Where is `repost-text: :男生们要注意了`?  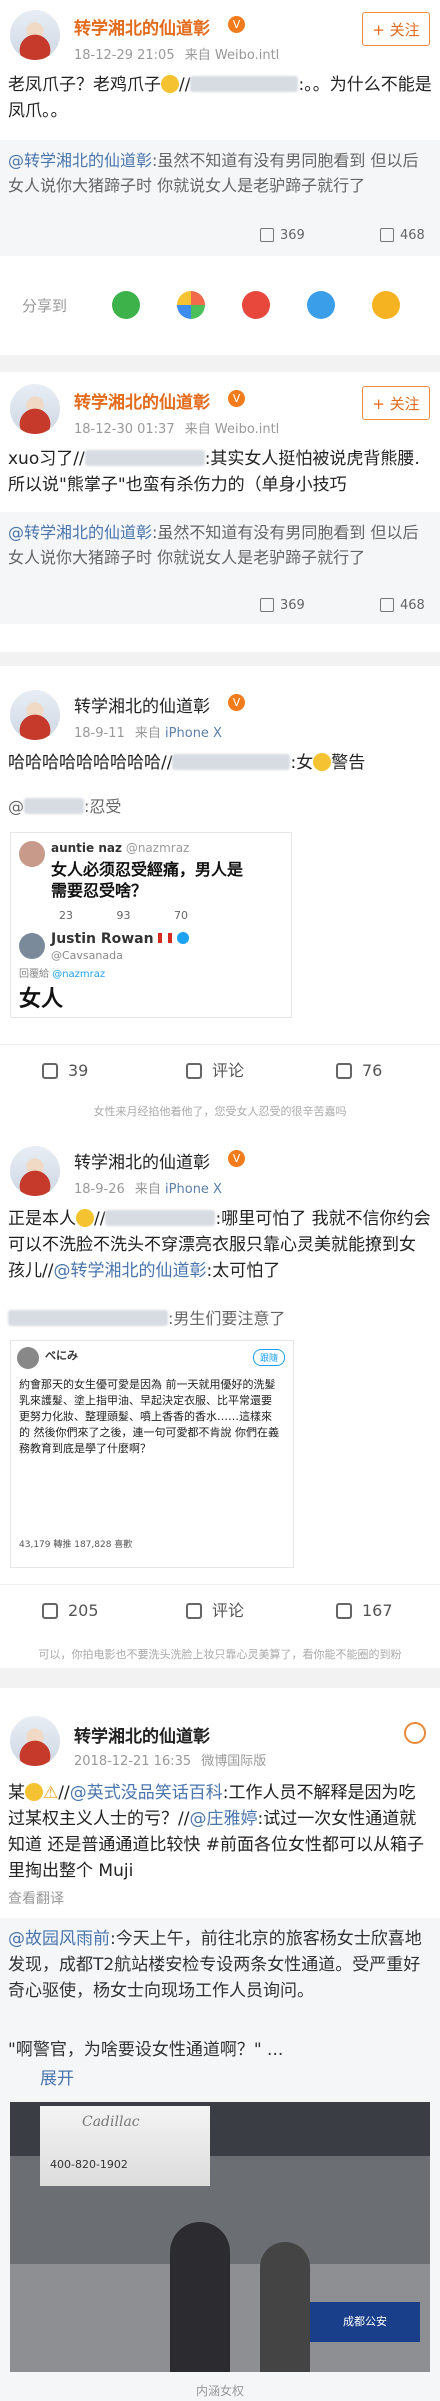 repost-text: :男生们要注意了 is located at coordinates (220, 1319).